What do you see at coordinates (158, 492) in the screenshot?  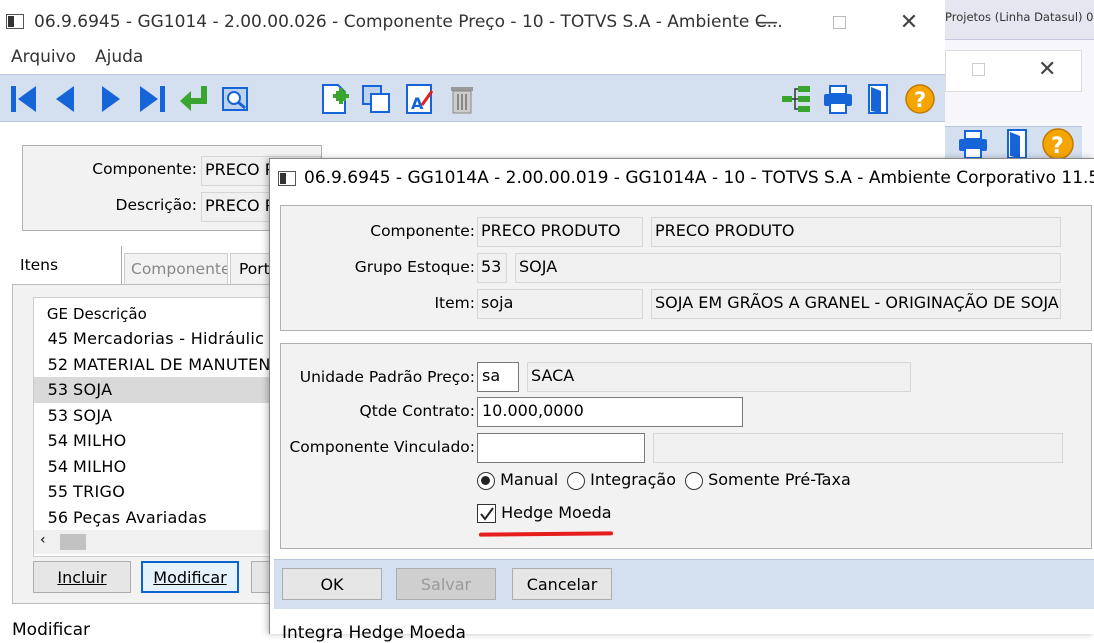 I see `table-row: 55 TRIGO` at bounding box center [158, 492].